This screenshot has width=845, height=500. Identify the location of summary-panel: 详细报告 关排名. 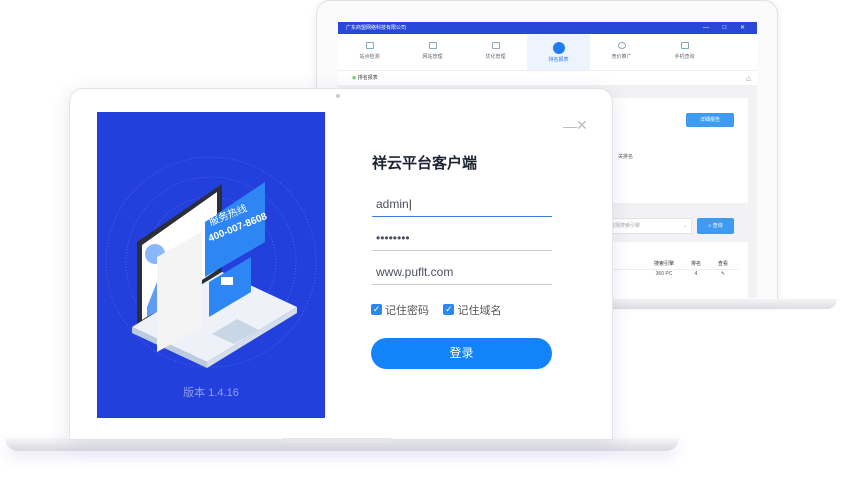
(673, 150).